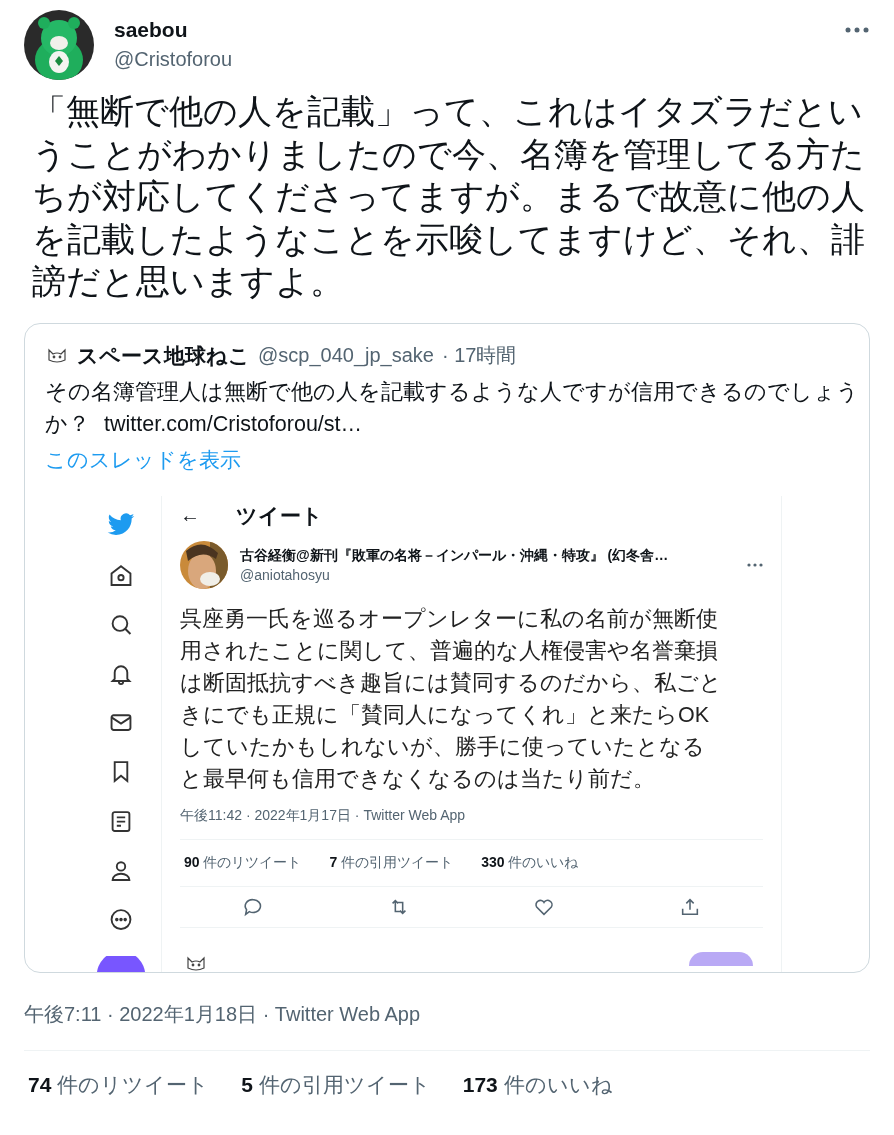 The width and height of the screenshot is (894, 1135). I want to click on back-arrow: ←, so click(190, 516).